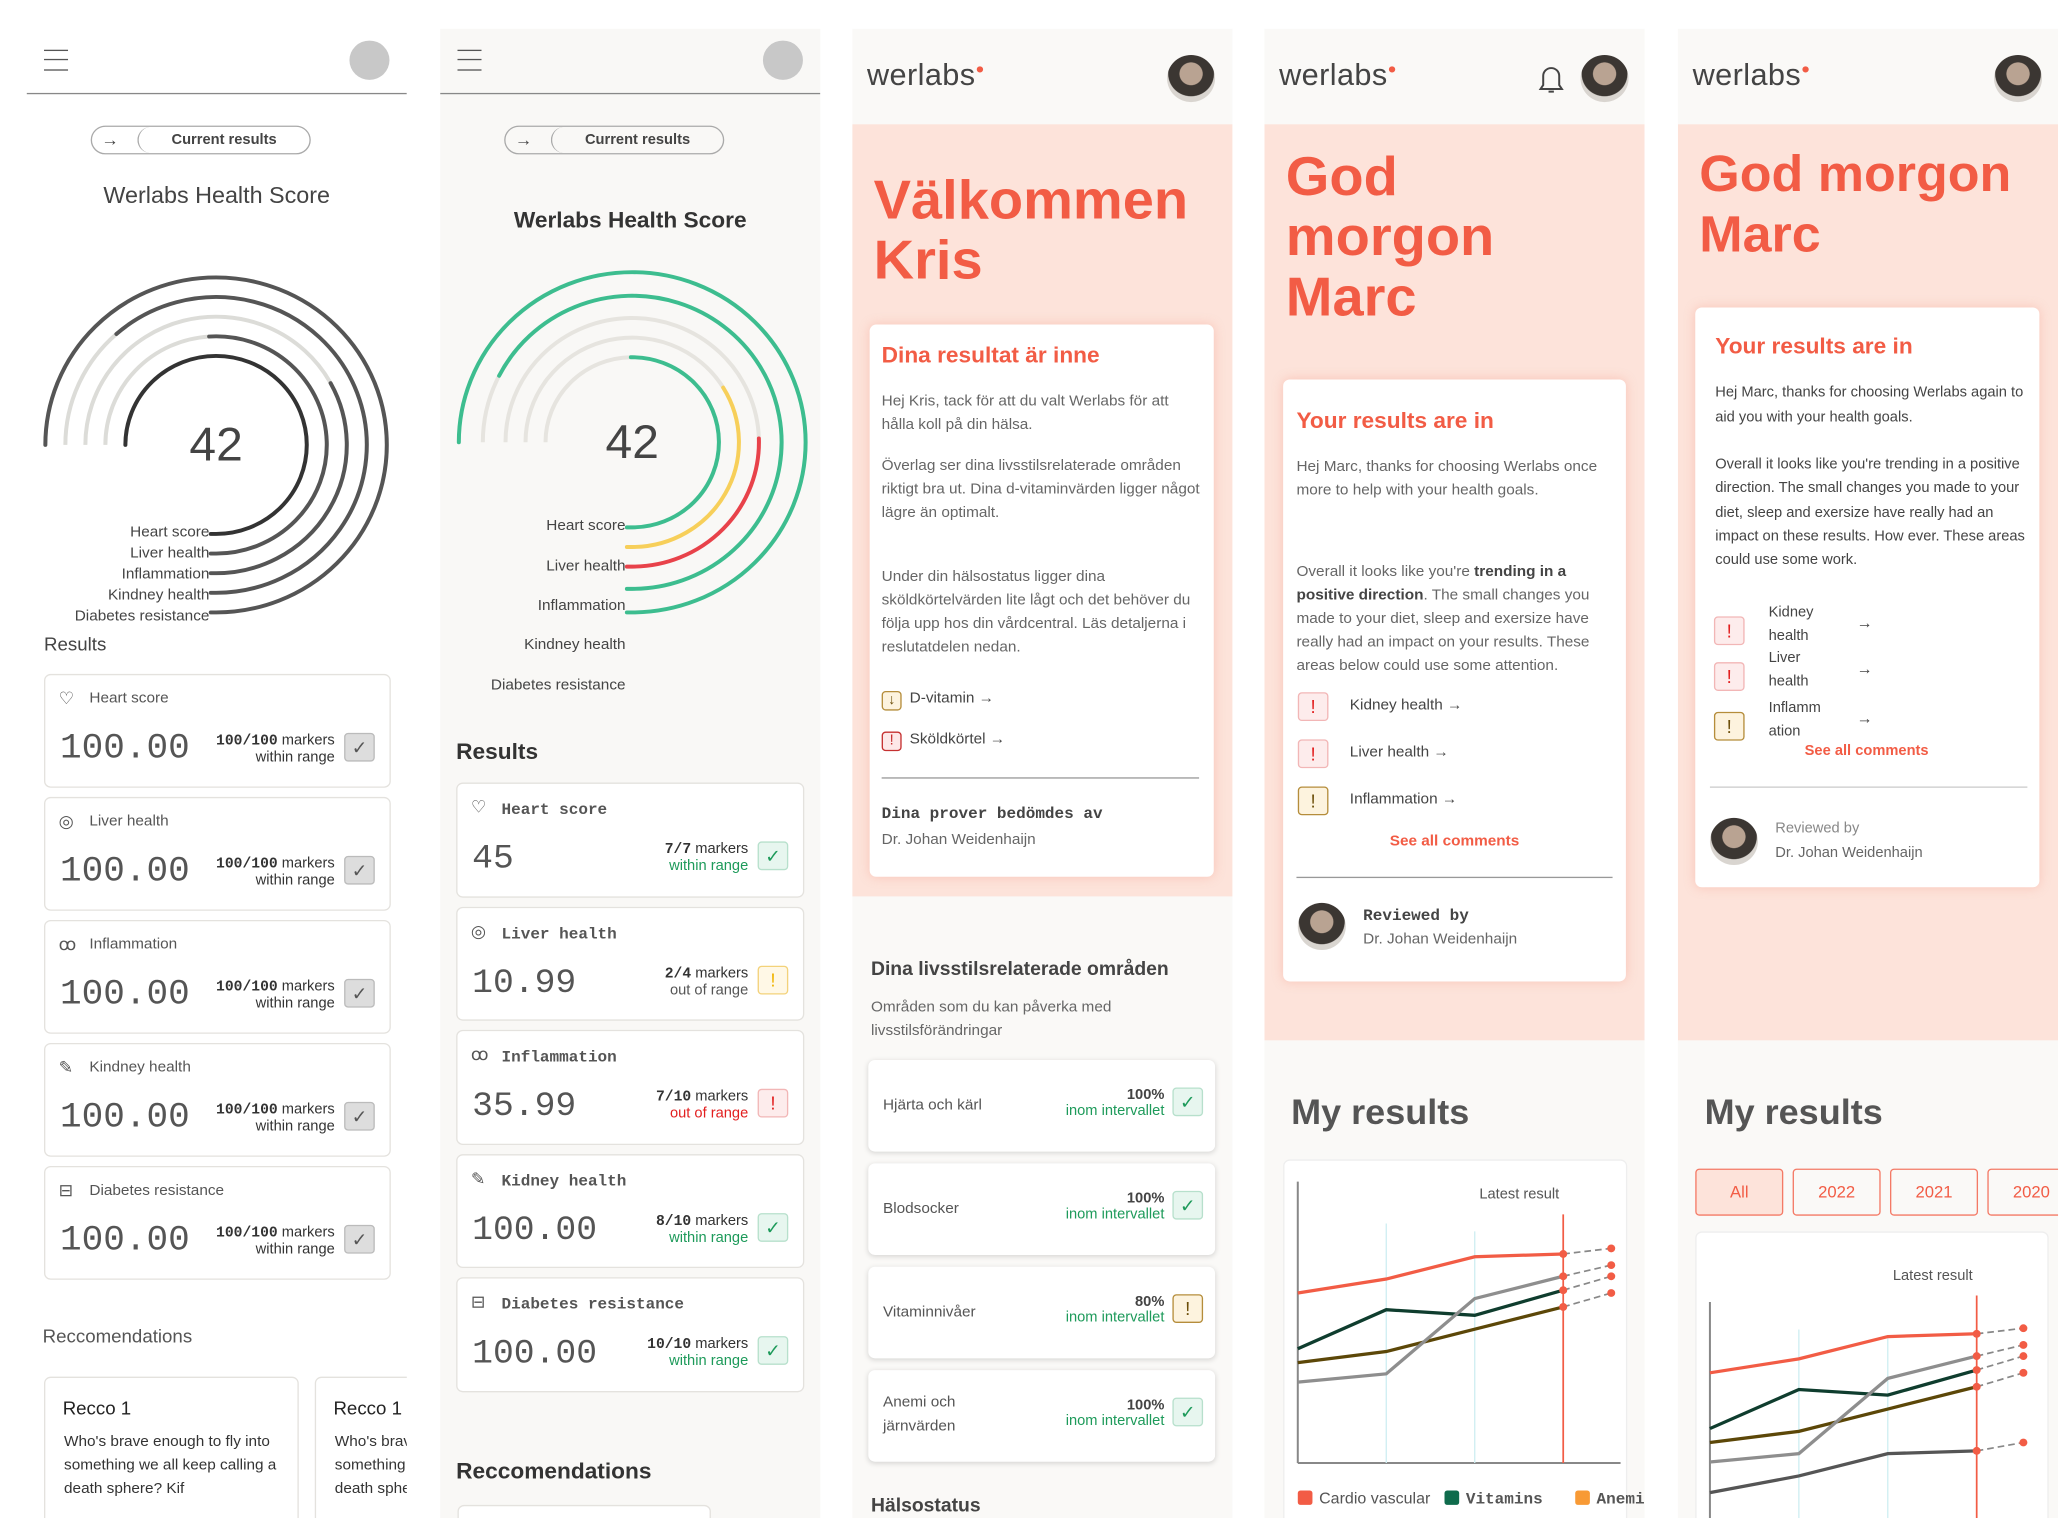  What do you see at coordinates (706, 981) in the screenshot?
I see `markers-summary: 2/4 markers out of range` at bounding box center [706, 981].